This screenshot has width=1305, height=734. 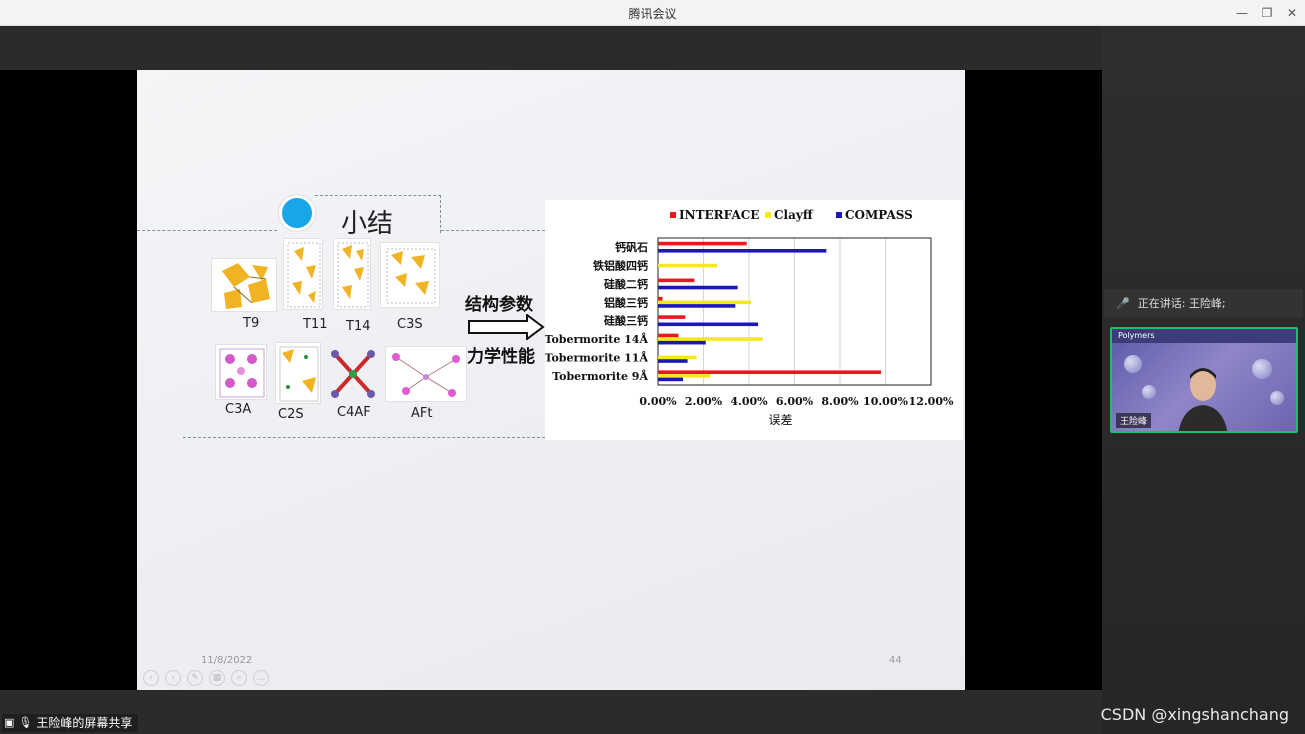 What do you see at coordinates (780, 420) in the screenshot?
I see `x-axis-label: 误差` at bounding box center [780, 420].